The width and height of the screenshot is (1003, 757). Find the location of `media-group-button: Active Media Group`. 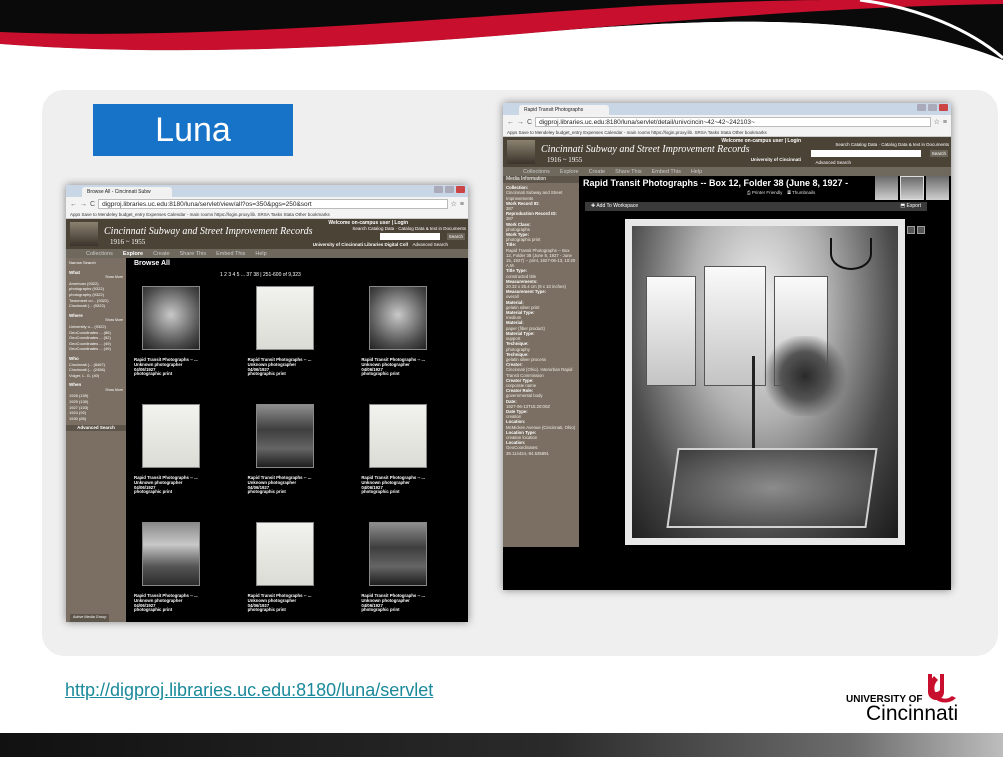

media-group-button: Active Media Group is located at coordinates (90, 618).